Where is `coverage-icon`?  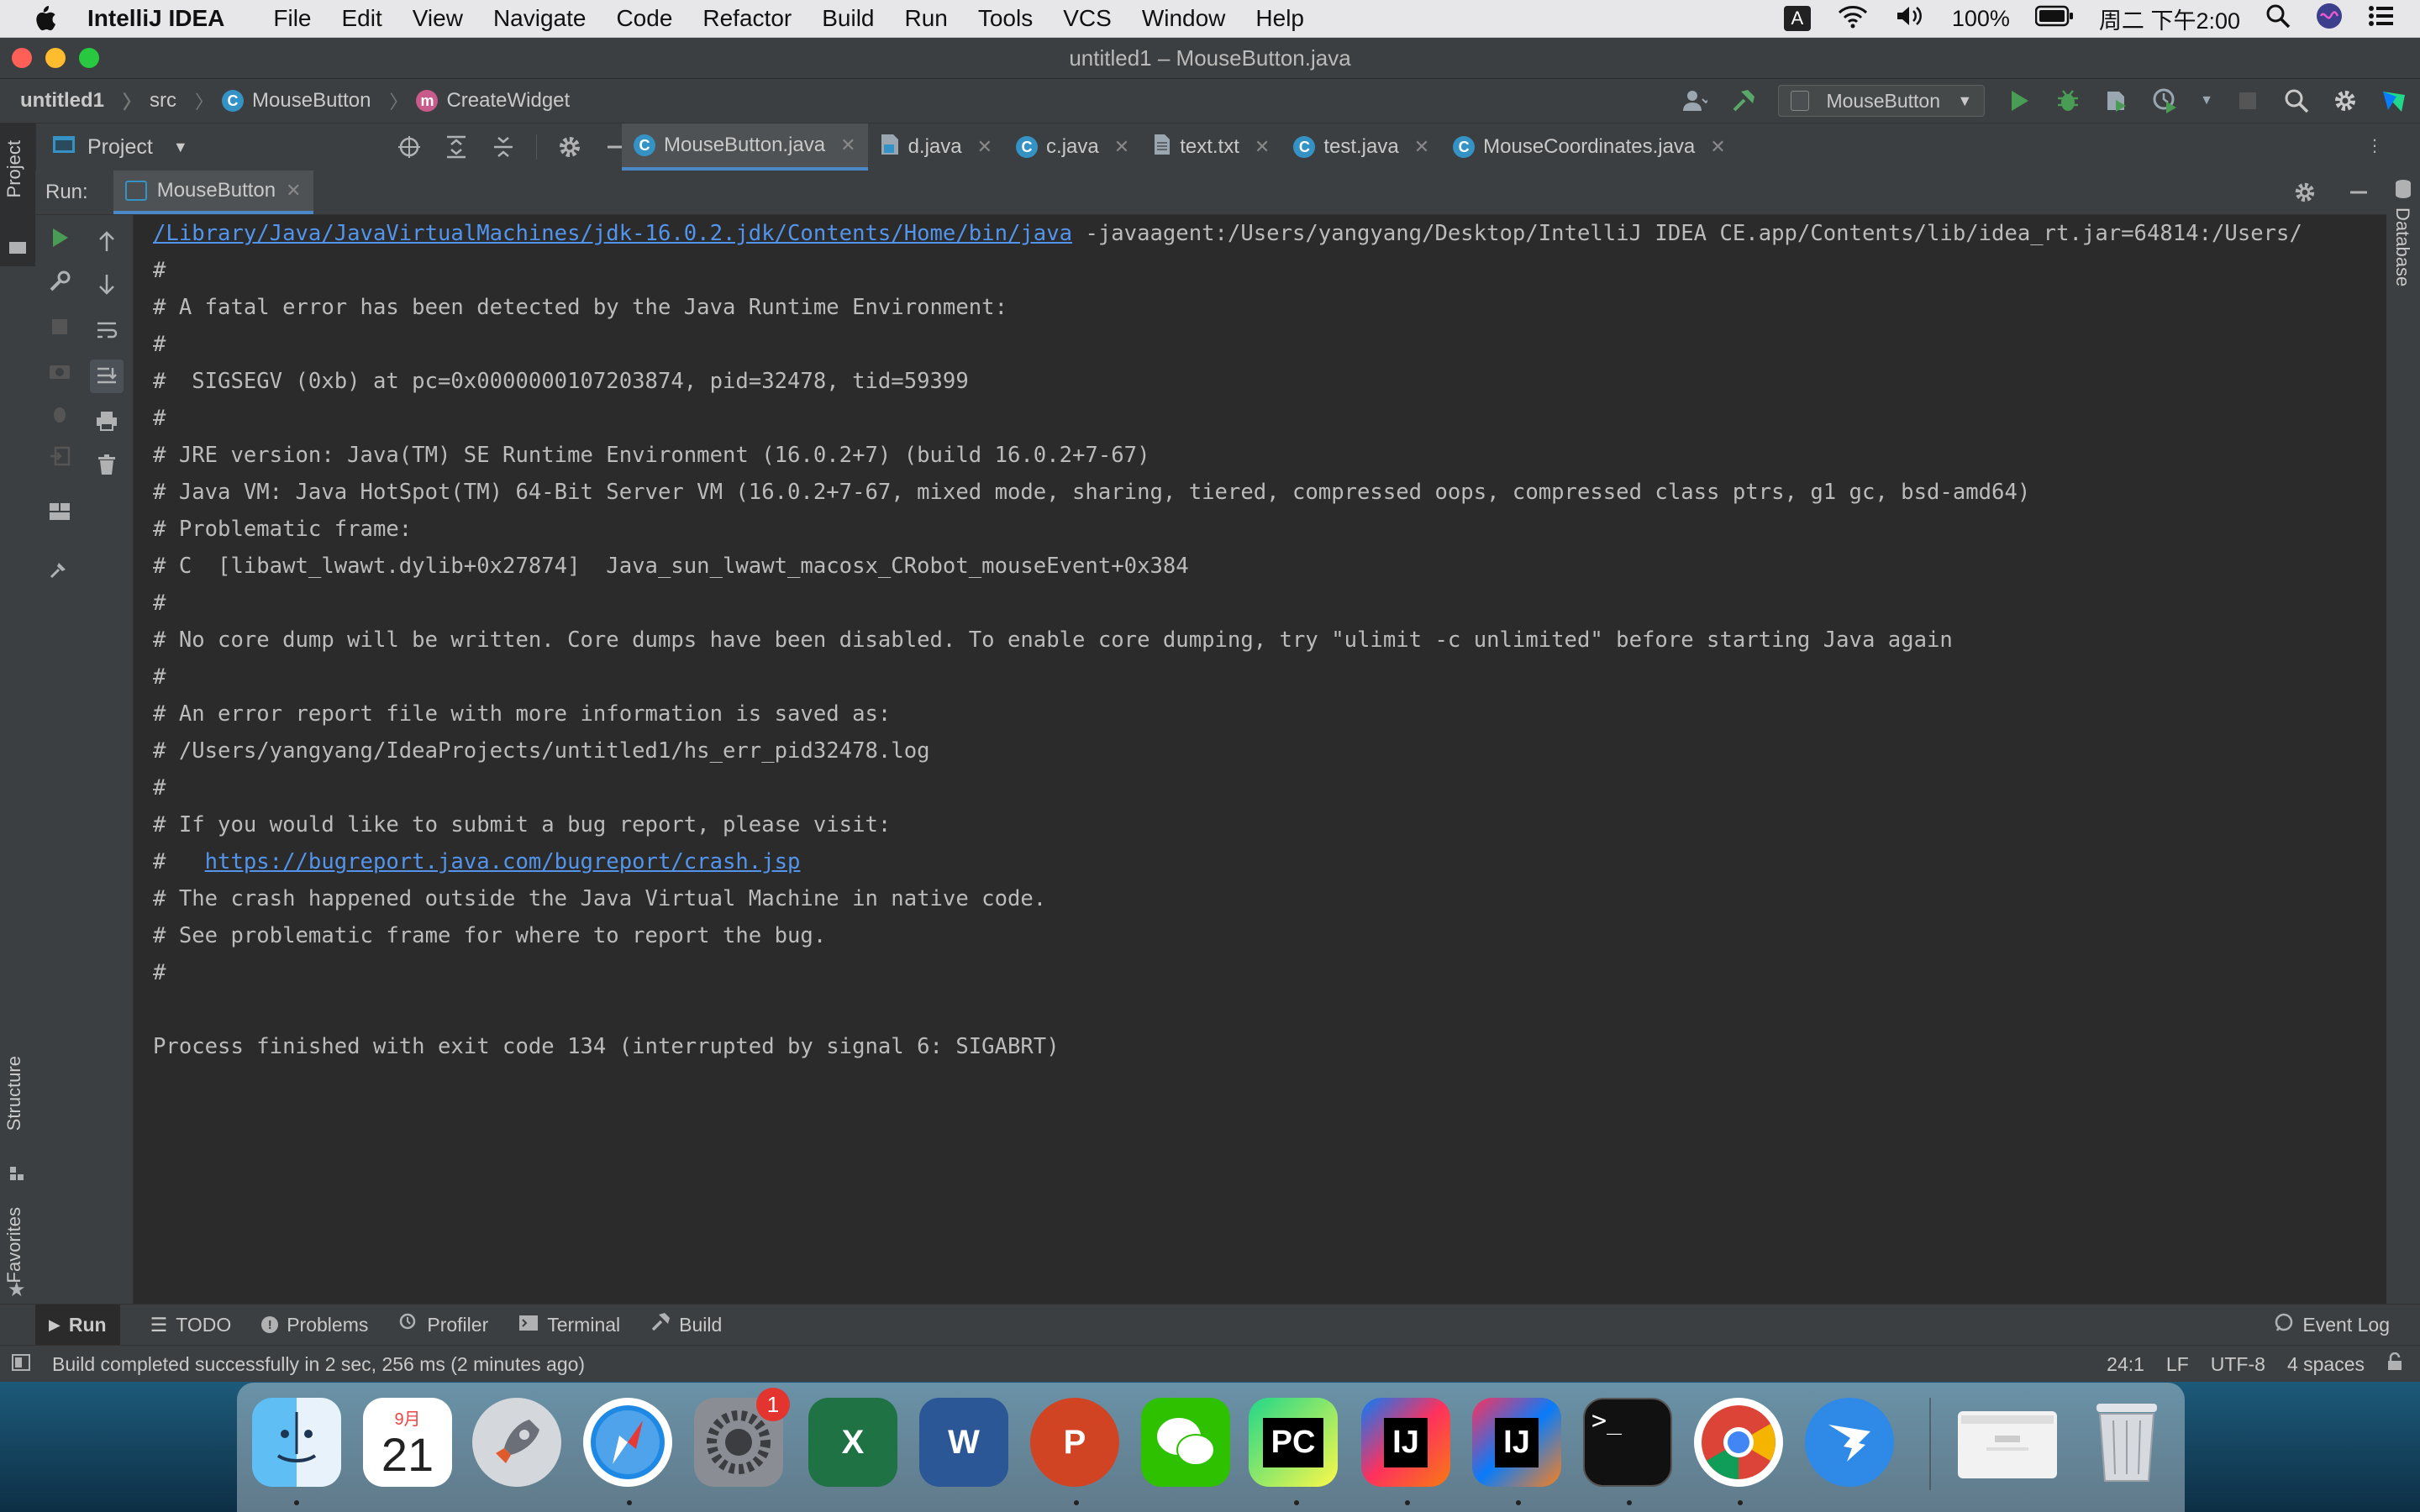 coverage-icon is located at coordinates (2116, 101).